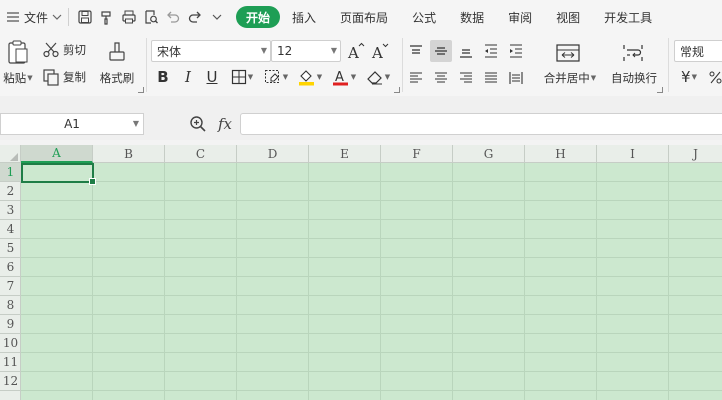 This screenshot has height=400, width=722. Describe the element at coordinates (107, 17) in the screenshot. I see `format-painter-icon` at that location.